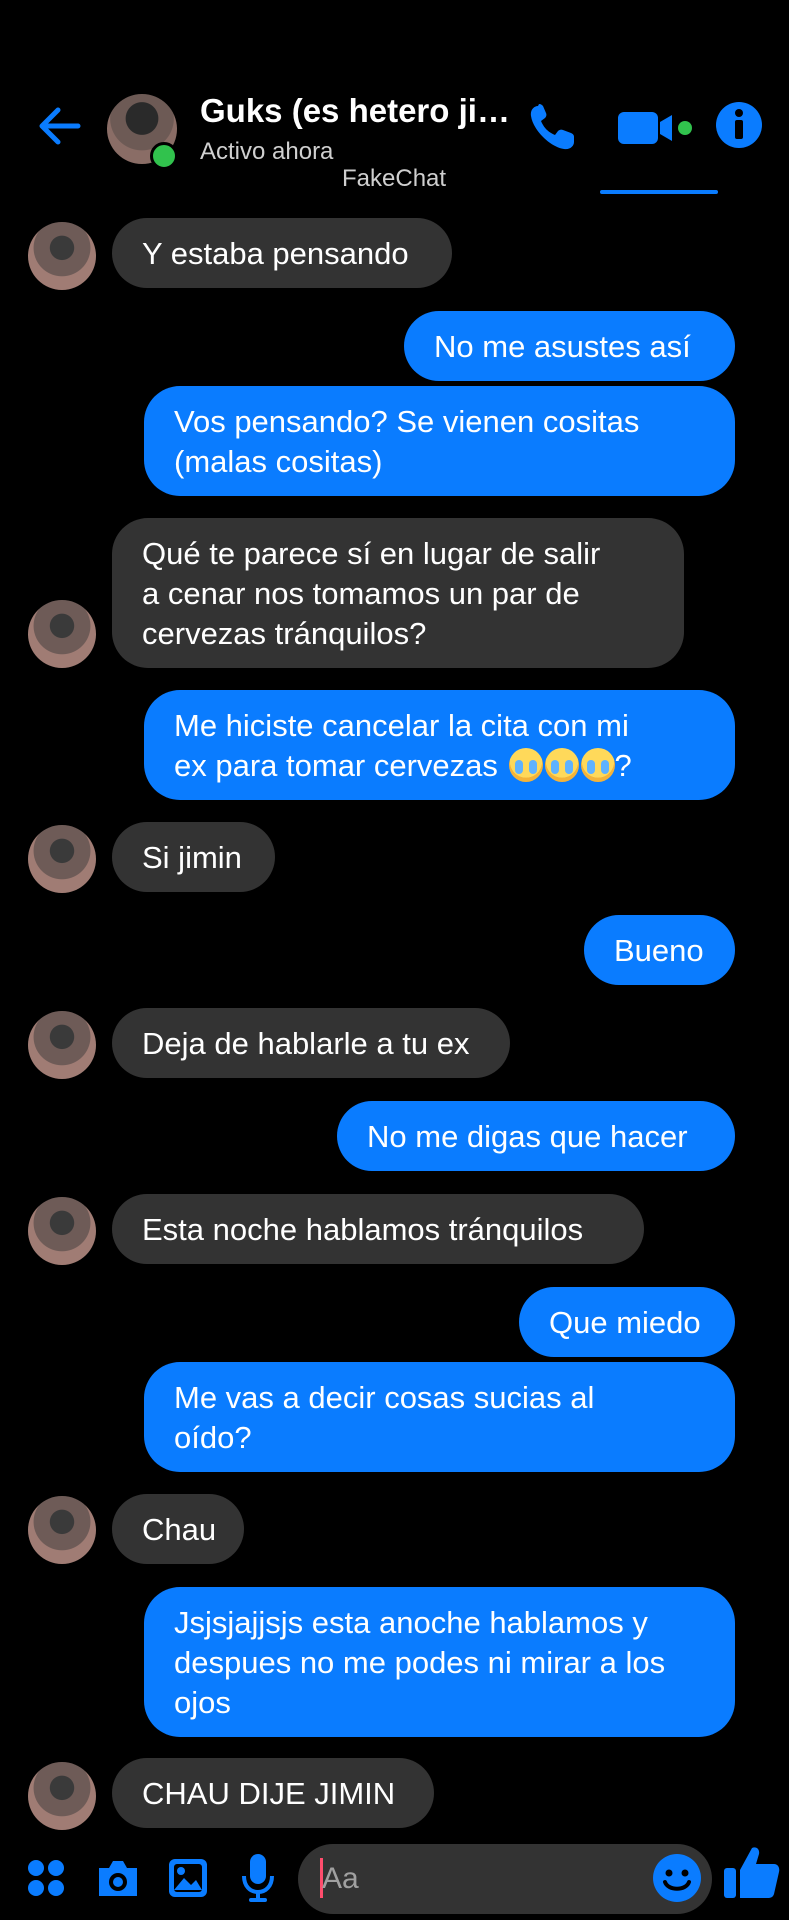  I want to click on message-line: (malas cositas), so click(278, 461).